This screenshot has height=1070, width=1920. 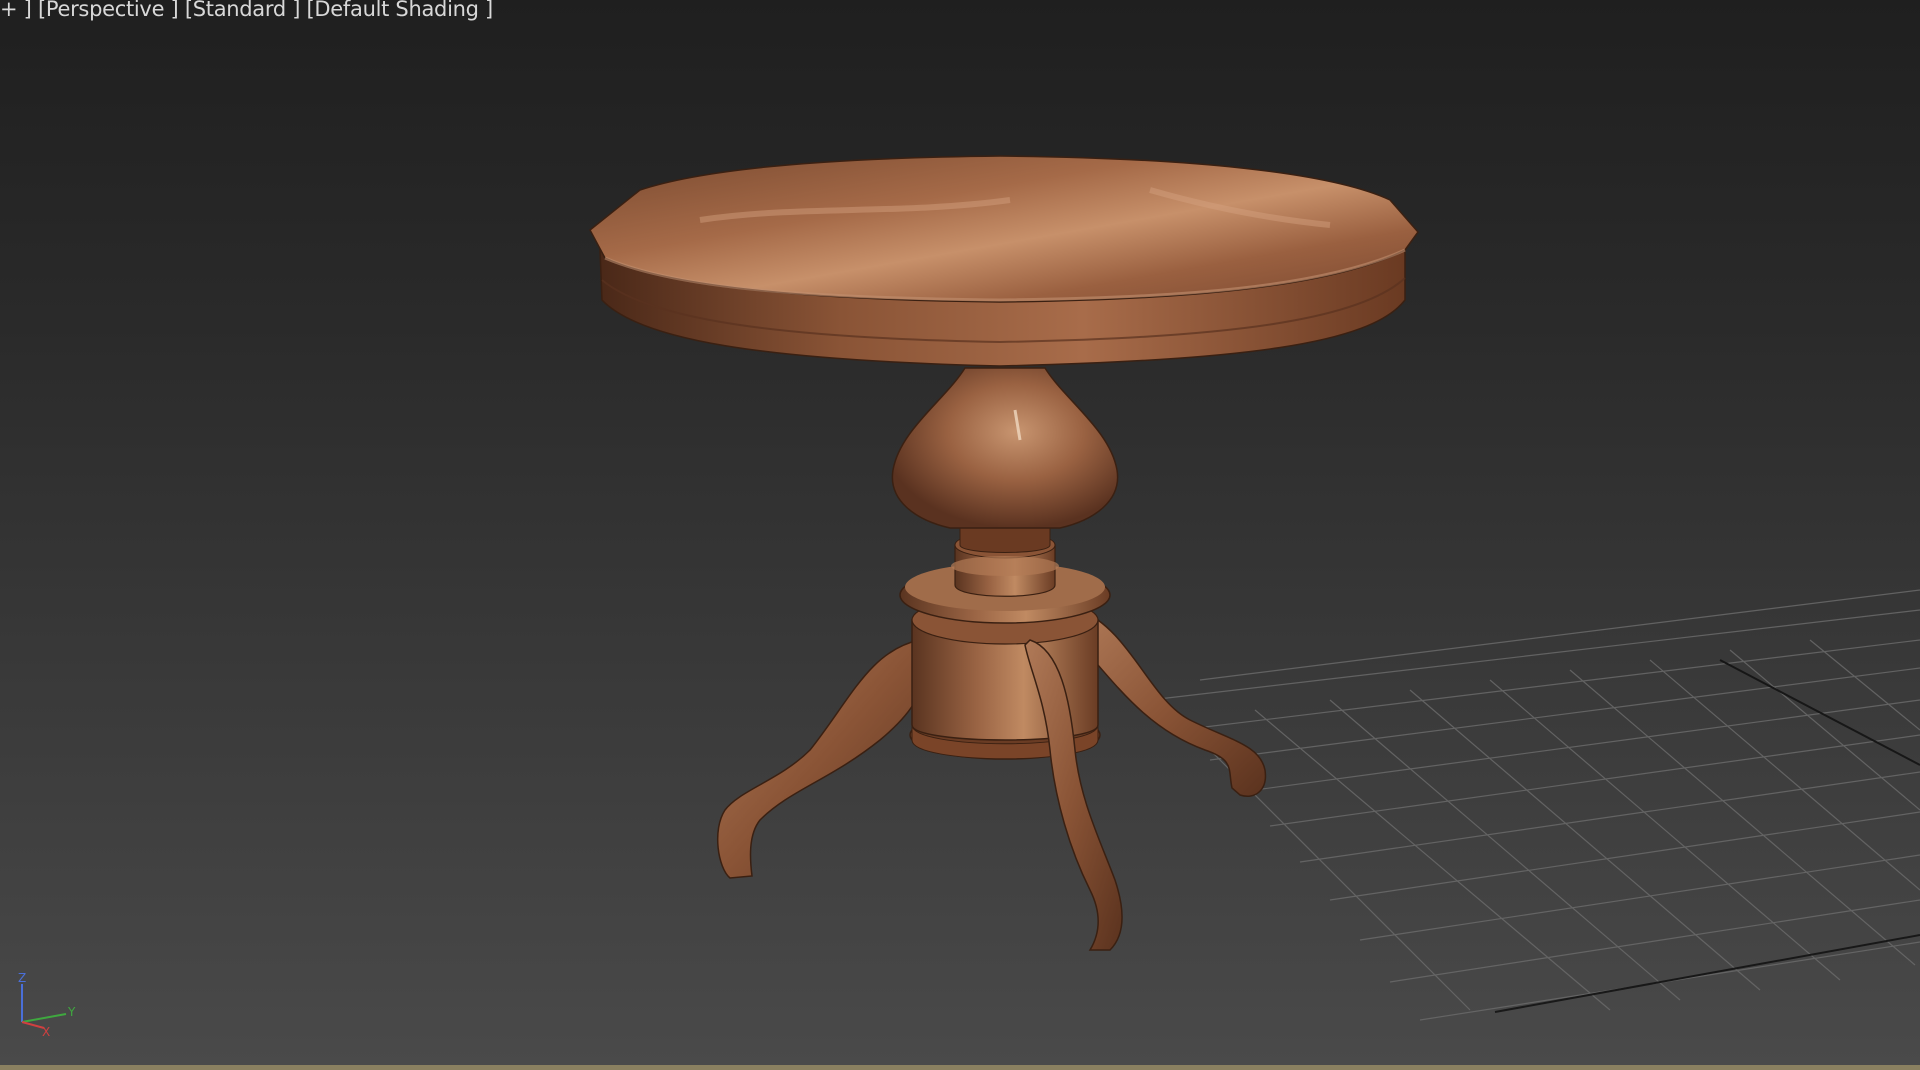 What do you see at coordinates (960, 1067) in the screenshot?
I see `viewport-bottom-border` at bounding box center [960, 1067].